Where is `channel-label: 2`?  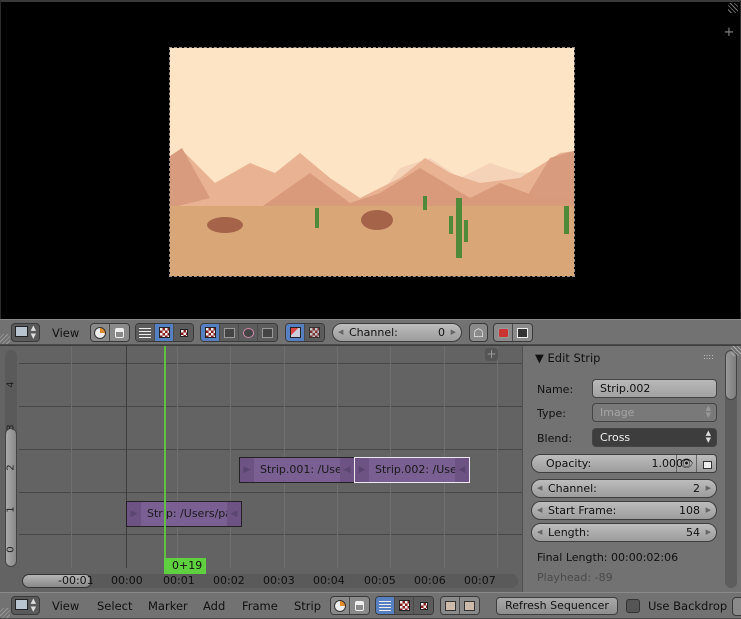 channel-label: 2 is located at coordinates (11, 467).